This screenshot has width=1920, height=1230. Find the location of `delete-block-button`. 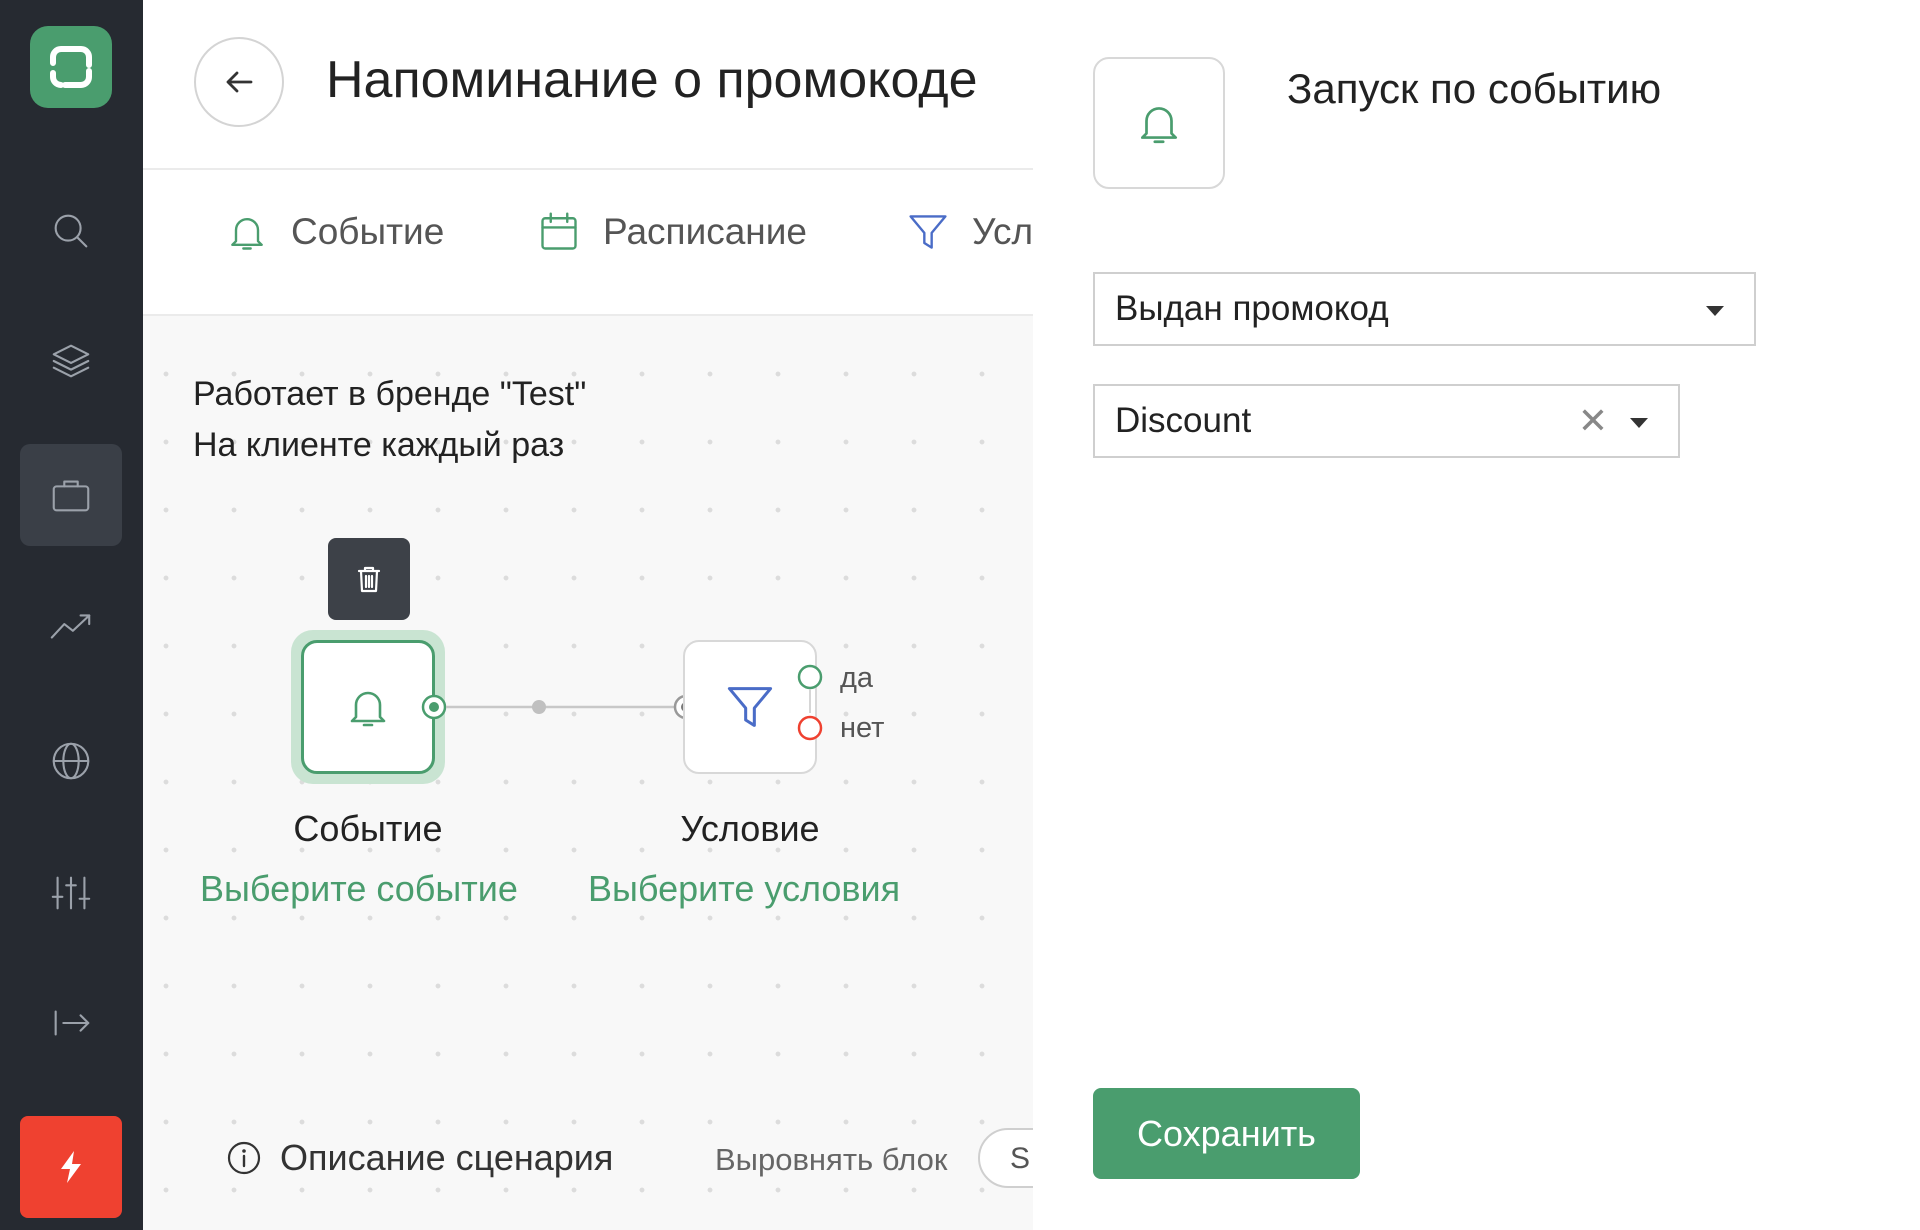

delete-block-button is located at coordinates (369, 579).